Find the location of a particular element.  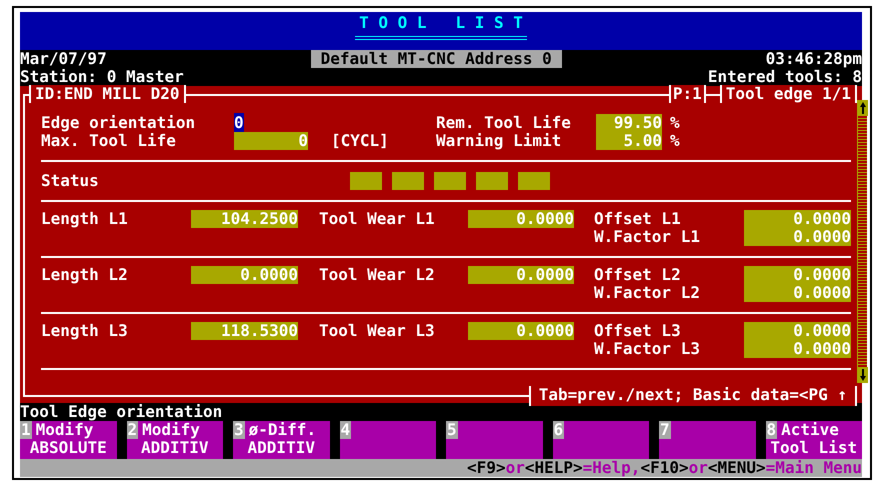

field-label: Rem. Tool Life is located at coordinates (504, 123).